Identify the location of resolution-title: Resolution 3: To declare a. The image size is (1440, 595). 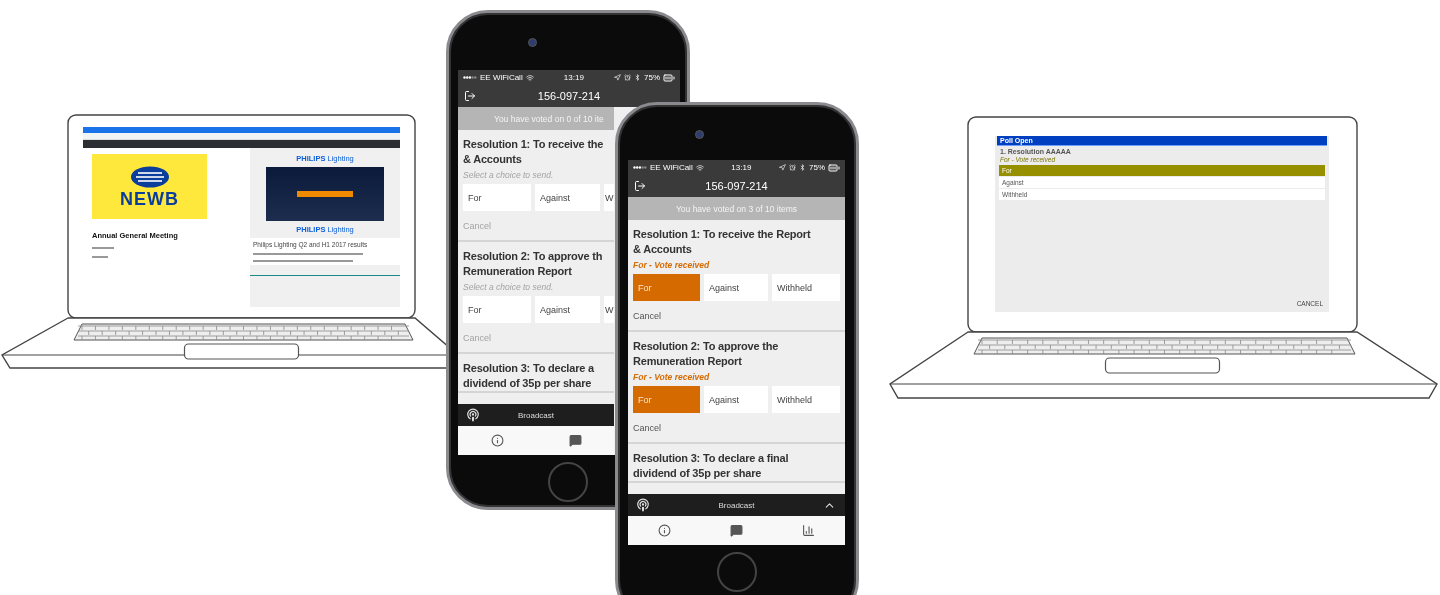
(529, 368).